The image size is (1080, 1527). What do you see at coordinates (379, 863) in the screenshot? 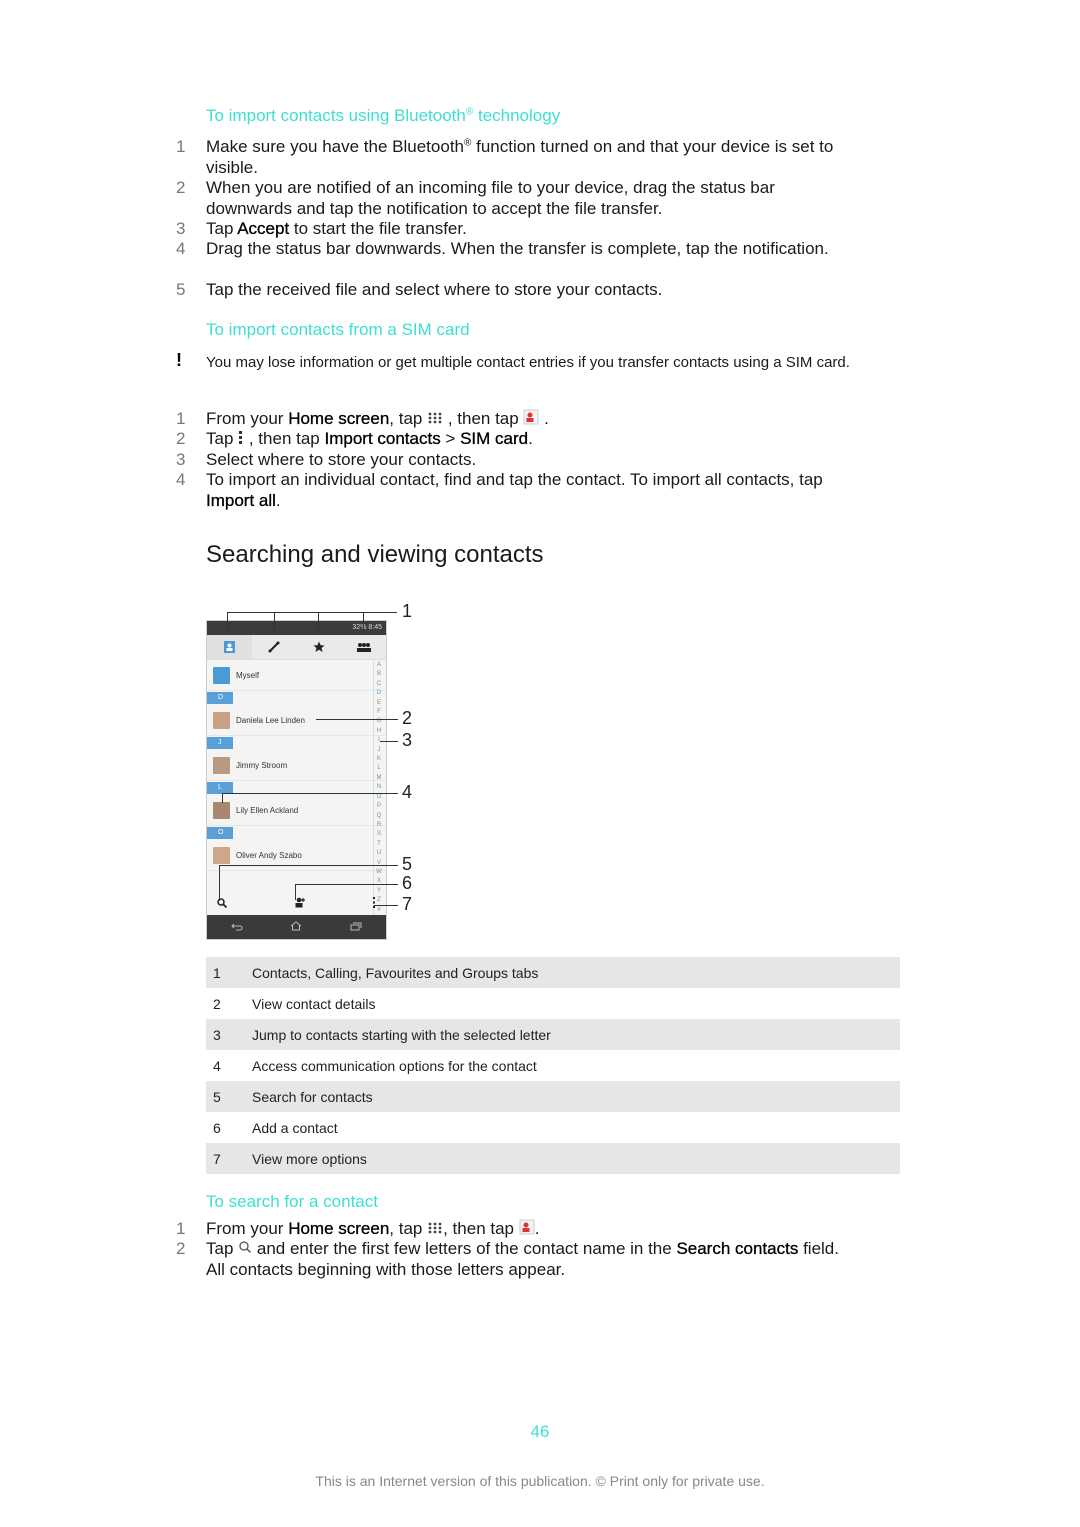
I see `index-letter: V` at bounding box center [379, 863].